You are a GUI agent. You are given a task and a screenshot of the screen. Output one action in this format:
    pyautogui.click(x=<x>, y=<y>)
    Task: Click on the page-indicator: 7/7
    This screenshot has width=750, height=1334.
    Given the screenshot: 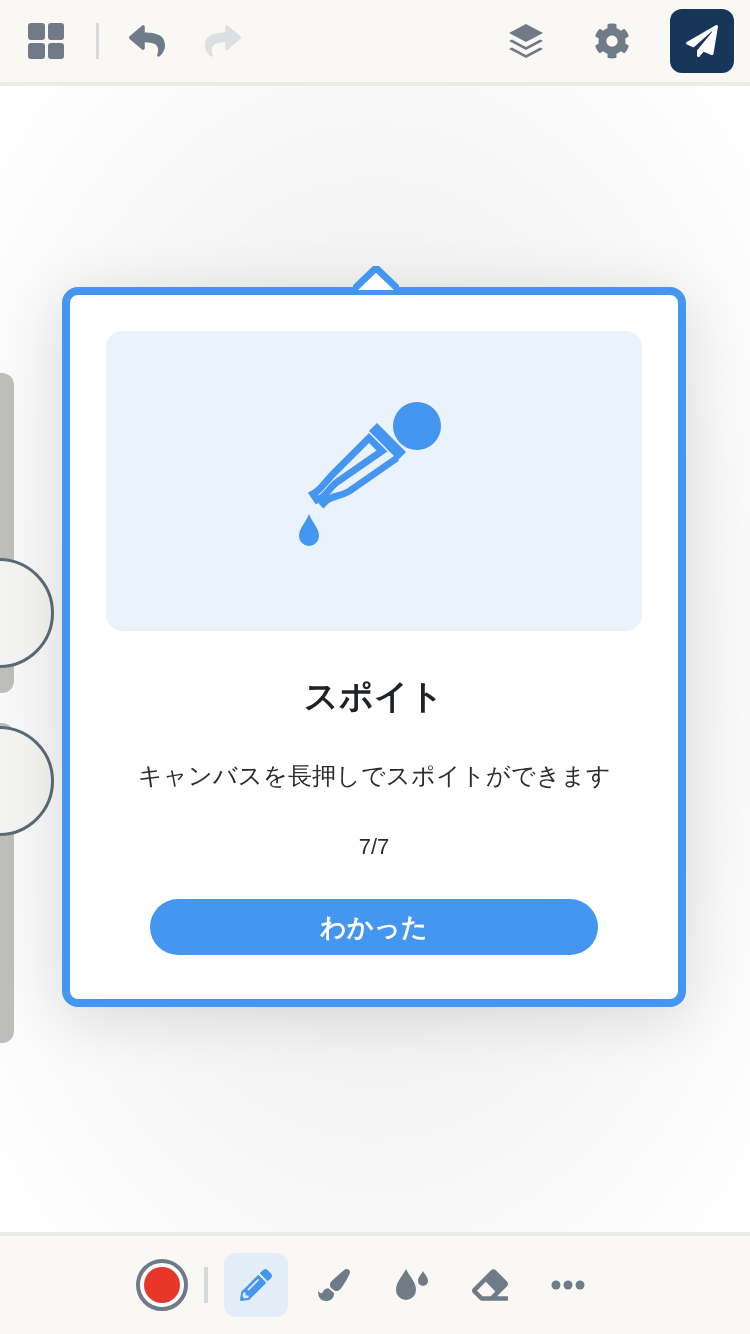 What is the action you would take?
    pyautogui.click(x=374, y=847)
    